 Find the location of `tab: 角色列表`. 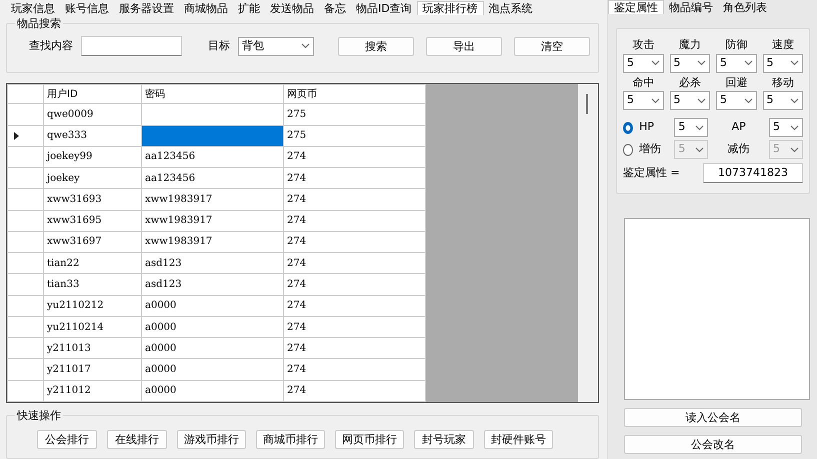

tab: 角色列表 is located at coordinates (745, 7).